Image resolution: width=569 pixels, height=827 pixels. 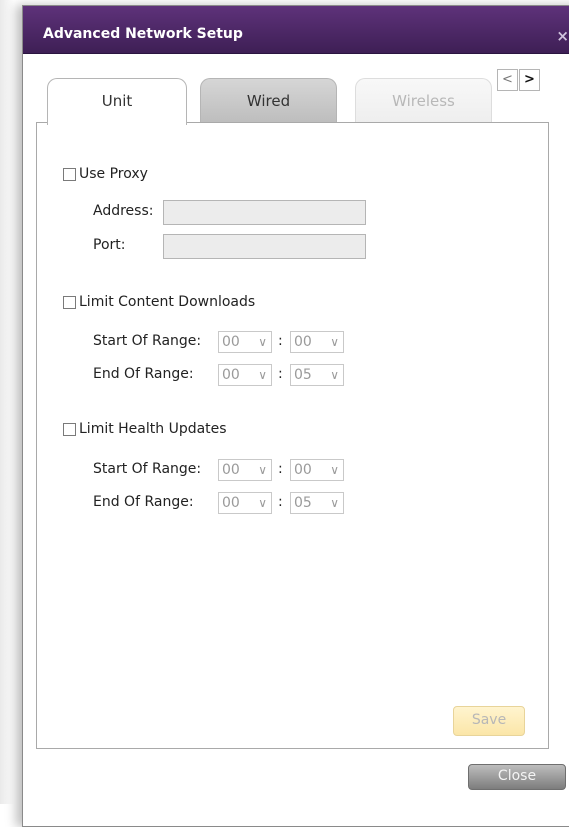 I want to click on tab-unit: Unit, so click(x=117, y=101).